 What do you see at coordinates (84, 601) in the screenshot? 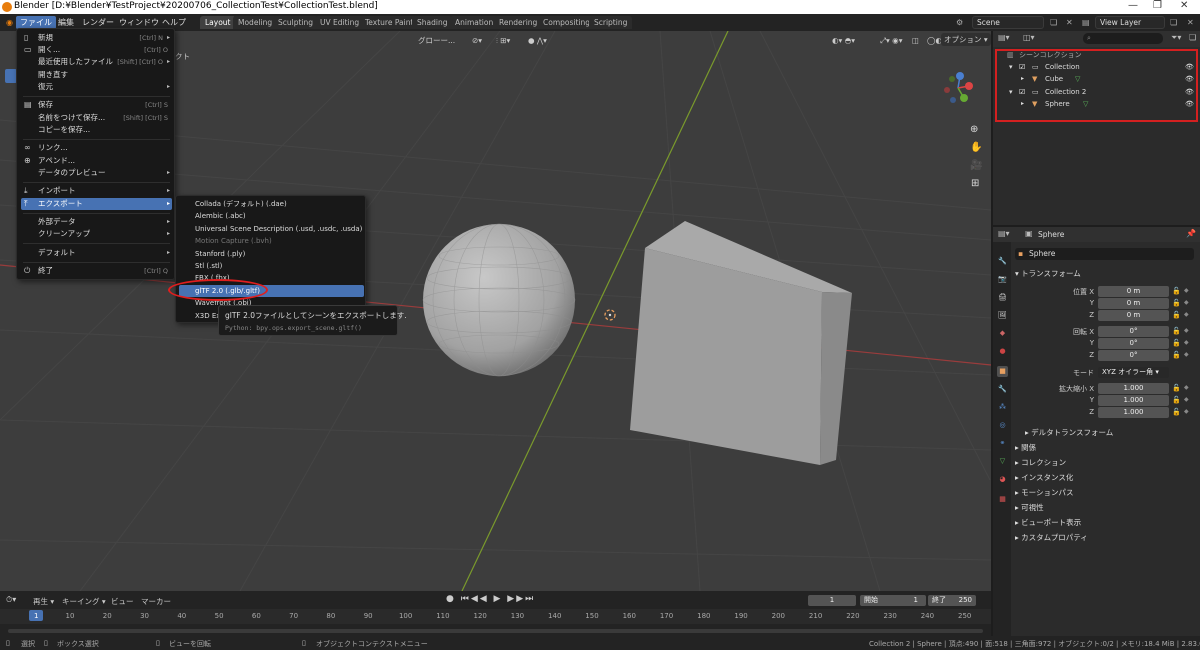
I see `timeline-menu-keying: キーイング ▾` at bounding box center [84, 601].